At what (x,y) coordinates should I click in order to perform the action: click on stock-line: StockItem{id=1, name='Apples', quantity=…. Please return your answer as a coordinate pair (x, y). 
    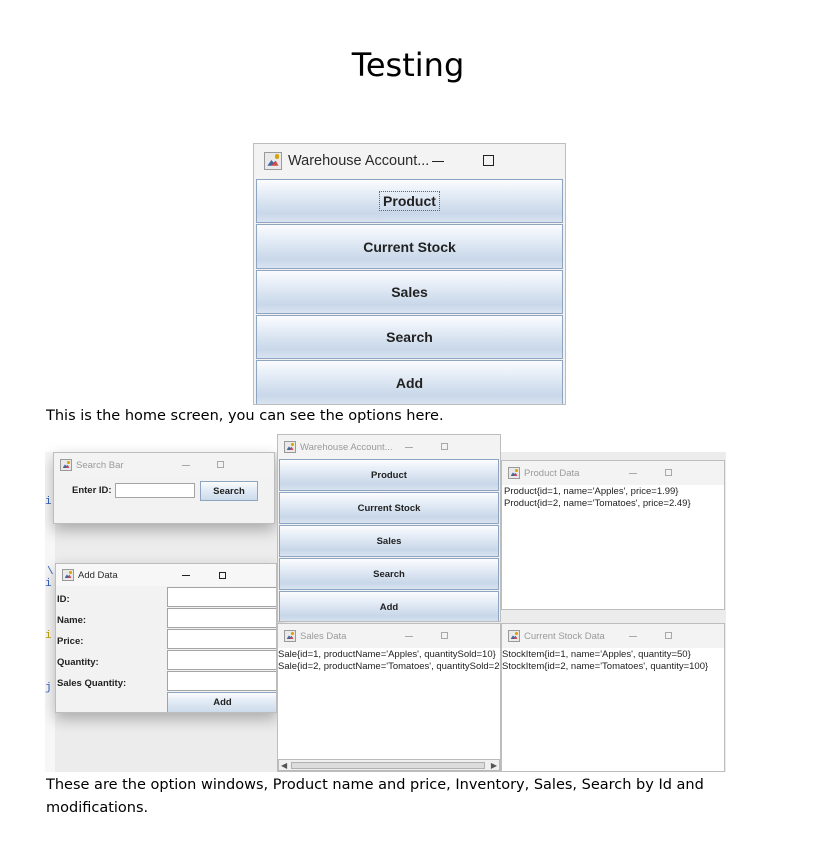
    Looking at the image, I should click on (596, 654).